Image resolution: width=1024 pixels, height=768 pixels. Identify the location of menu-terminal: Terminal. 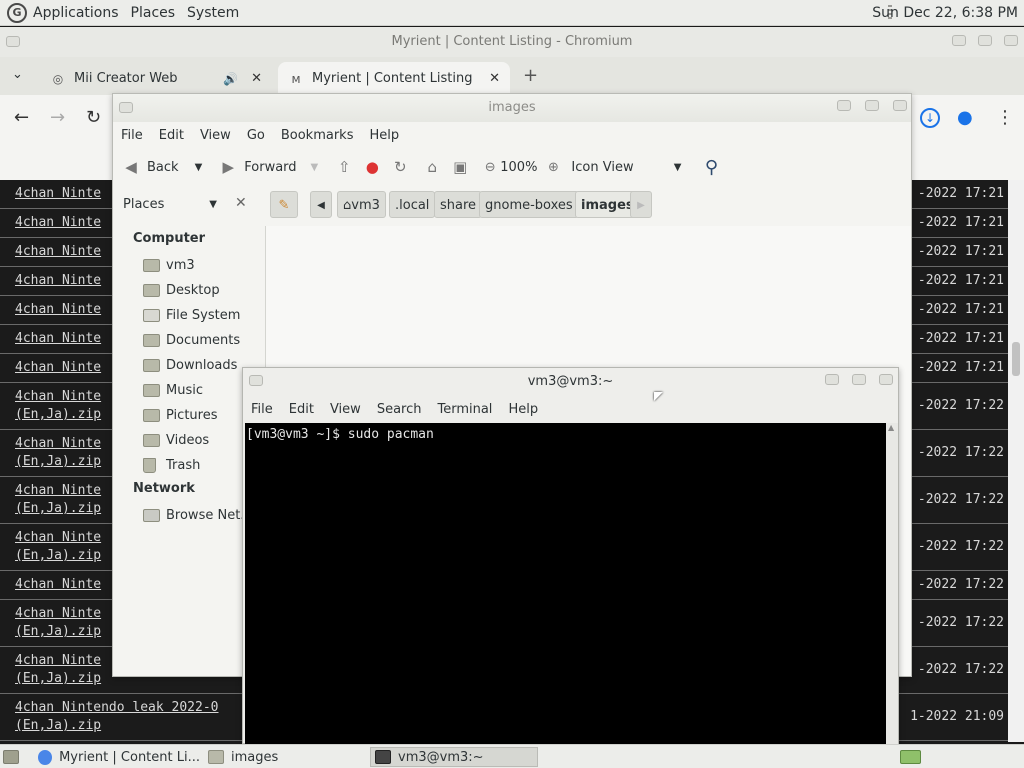
(464, 409).